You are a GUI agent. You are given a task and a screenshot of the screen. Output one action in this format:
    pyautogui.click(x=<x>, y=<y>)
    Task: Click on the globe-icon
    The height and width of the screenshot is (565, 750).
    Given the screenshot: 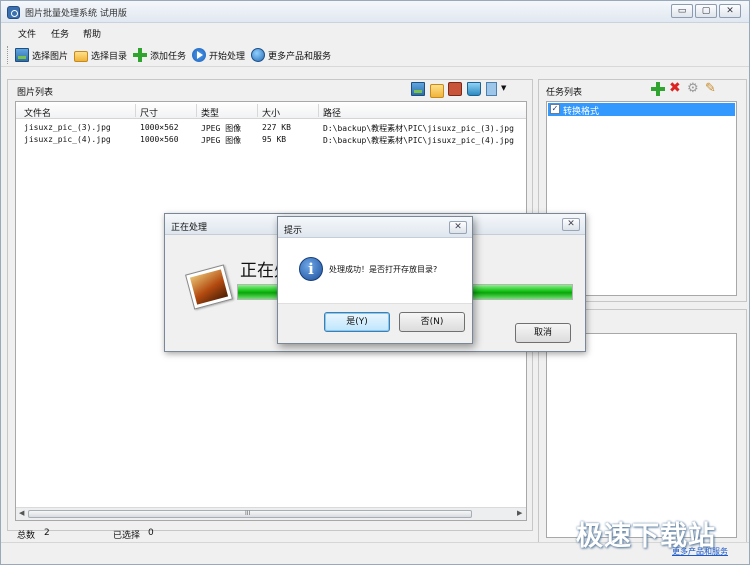 What is the action you would take?
    pyautogui.click(x=258, y=55)
    